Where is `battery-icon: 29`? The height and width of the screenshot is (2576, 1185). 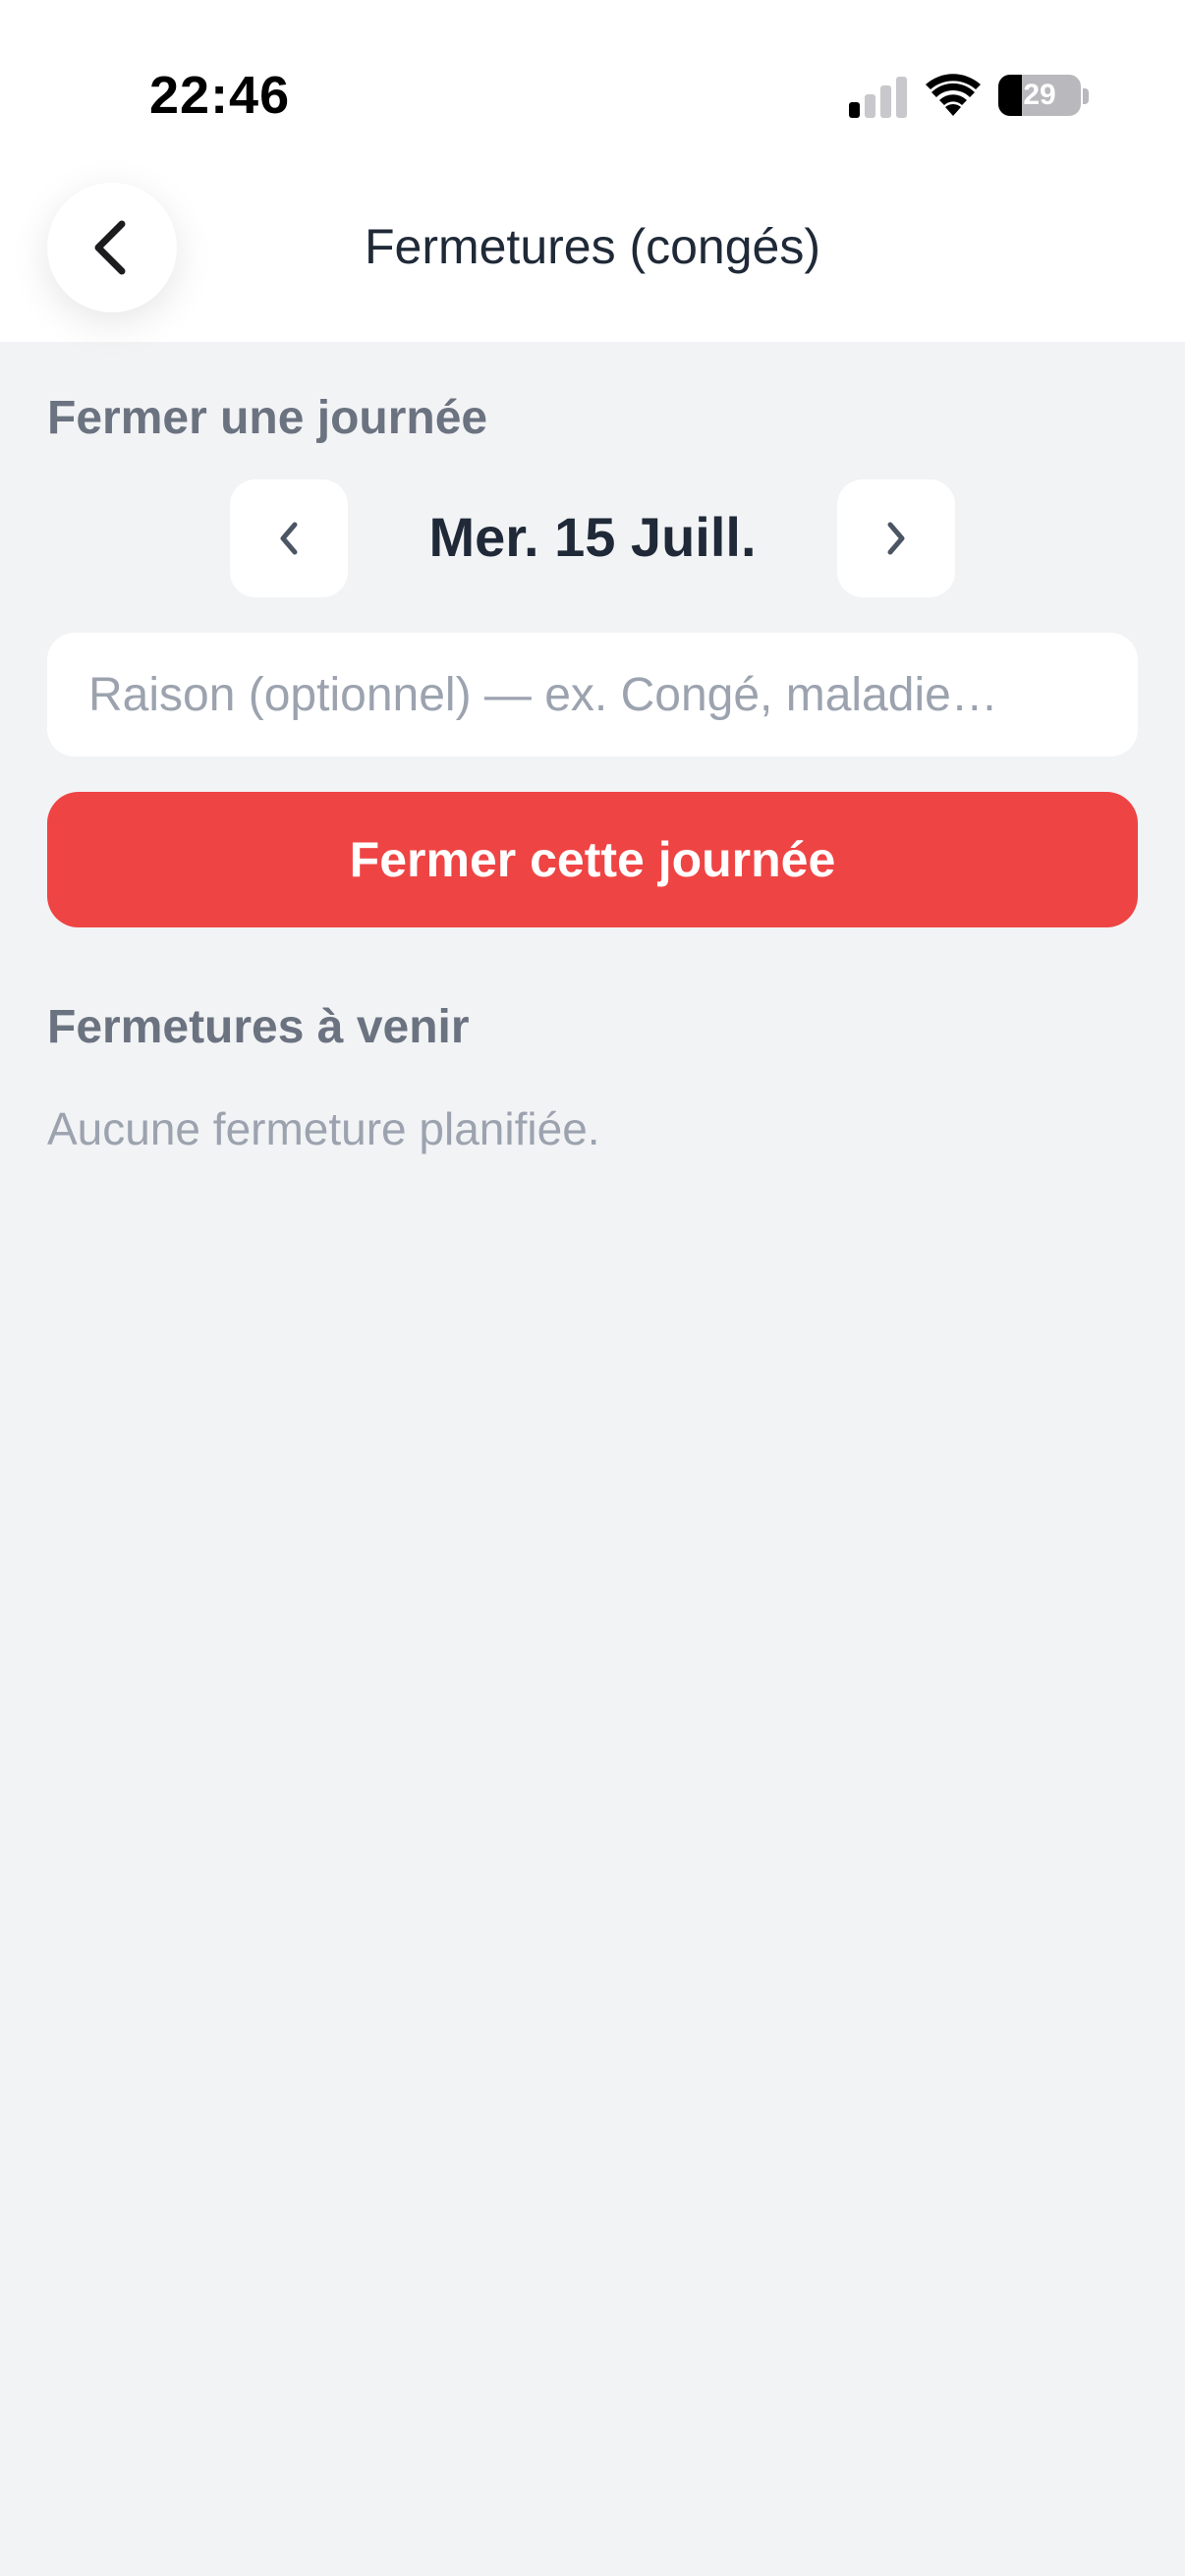 battery-icon: 29 is located at coordinates (1040, 95).